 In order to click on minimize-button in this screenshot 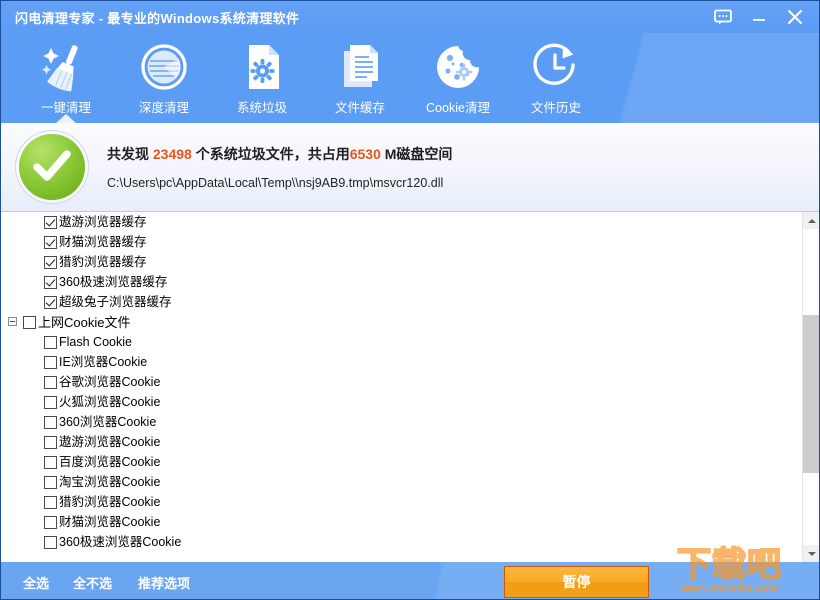, I will do `click(759, 17)`.